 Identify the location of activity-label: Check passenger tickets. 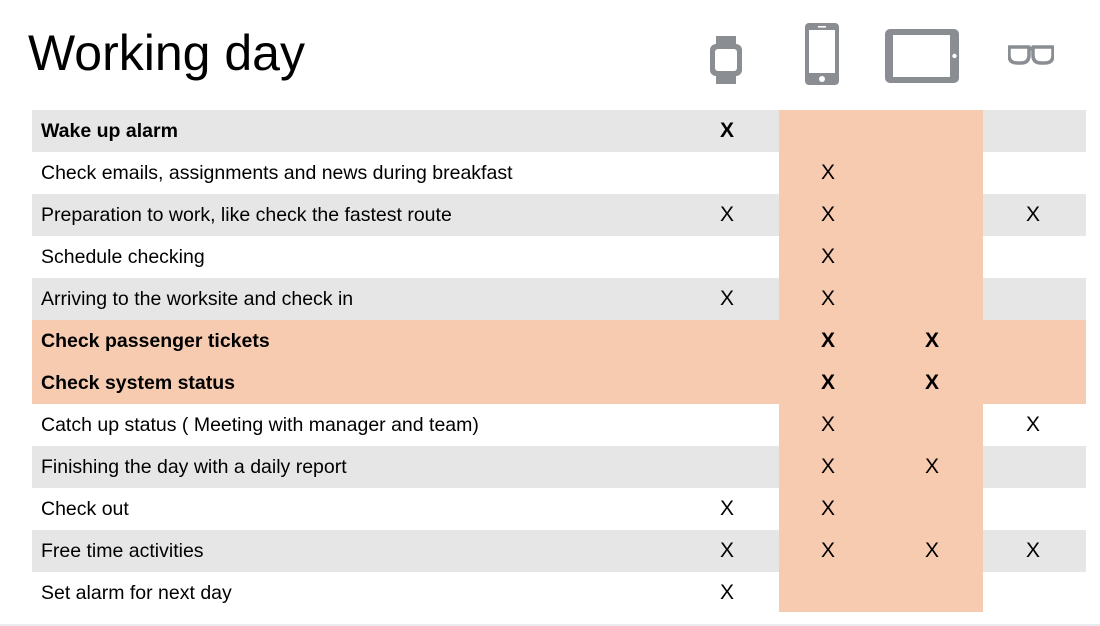
(155, 341).